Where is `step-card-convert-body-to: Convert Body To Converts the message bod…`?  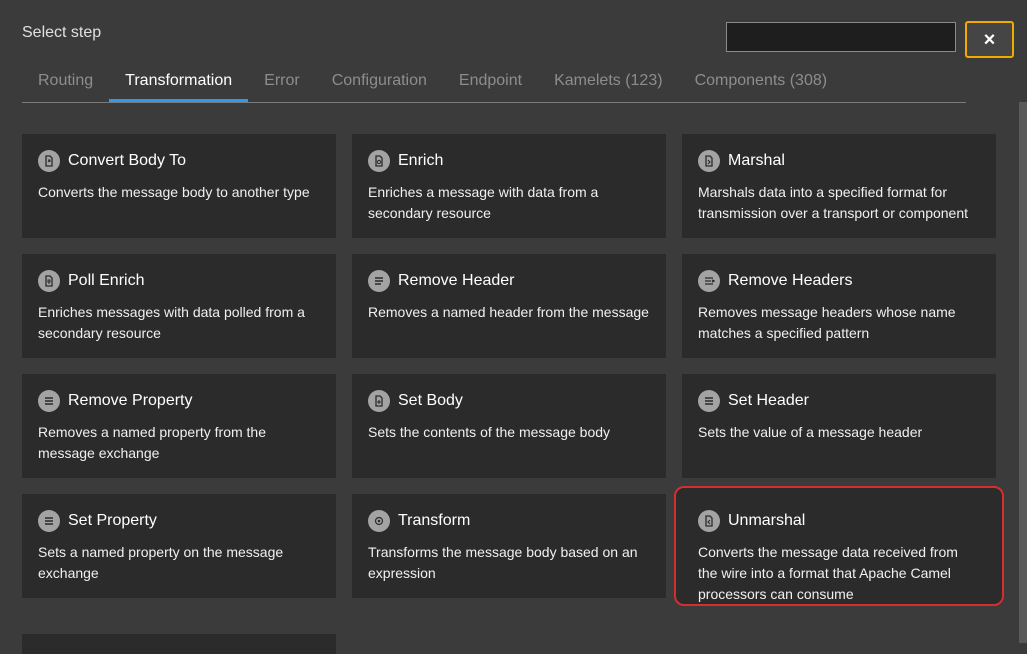
step-card-convert-body-to: Convert Body To Converts the message bod… is located at coordinates (179, 186).